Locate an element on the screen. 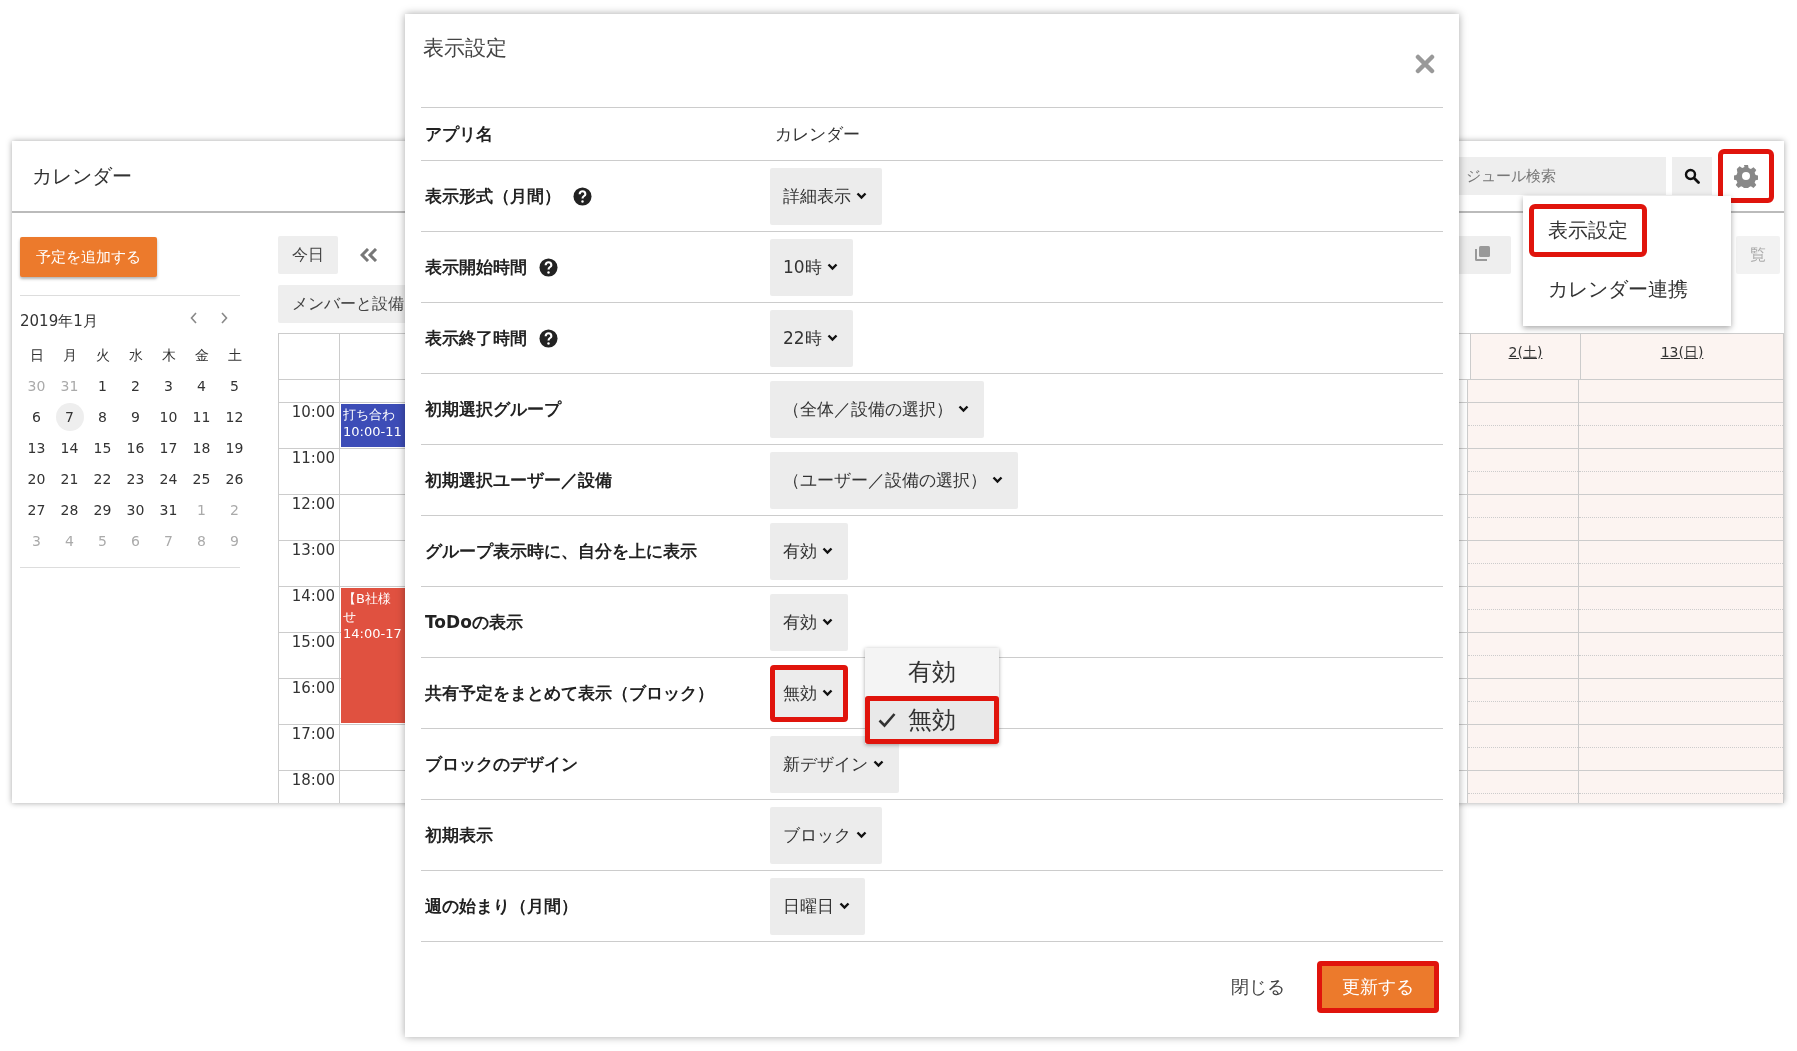  day-header: 2(土) is located at coordinates (1525, 356).